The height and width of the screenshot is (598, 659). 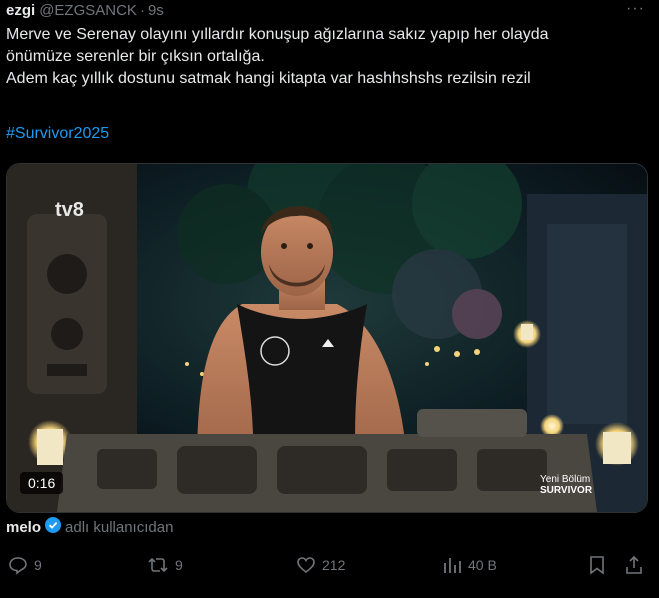 What do you see at coordinates (452, 565) in the screenshot?
I see `views-icon` at bounding box center [452, 565].